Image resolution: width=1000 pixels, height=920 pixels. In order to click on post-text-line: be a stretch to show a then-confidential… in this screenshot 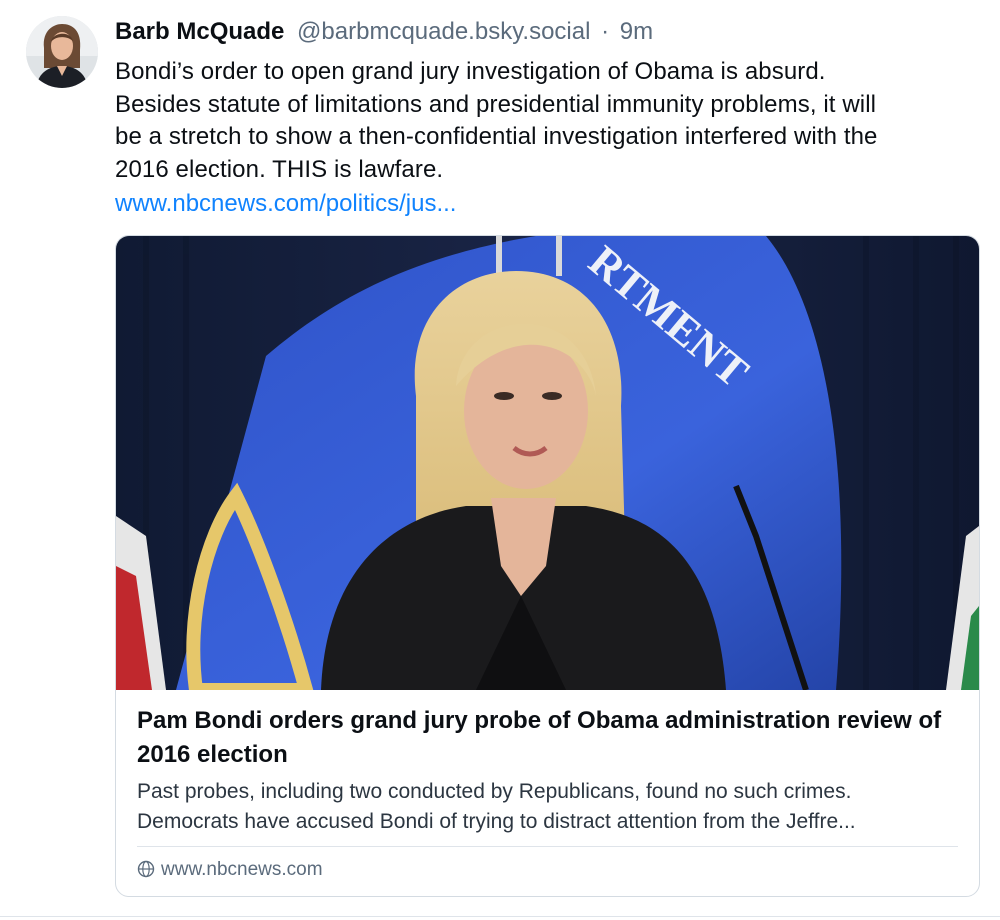, I will do `click(496, 136)`.